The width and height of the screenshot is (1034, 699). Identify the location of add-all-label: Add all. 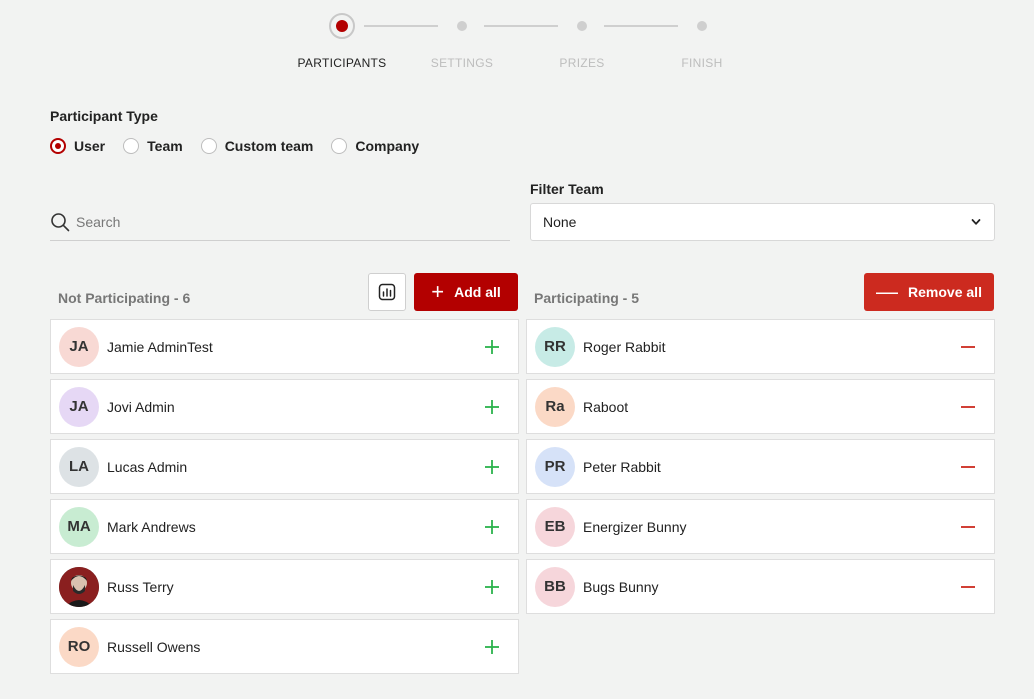
(477, 292).